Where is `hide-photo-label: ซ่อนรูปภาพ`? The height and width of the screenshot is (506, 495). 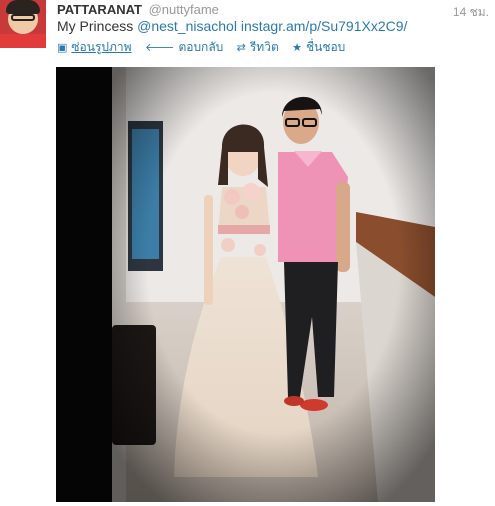 hide-photo-label: ซ่อนรูปภาพ is located at coordinates (101, 47).